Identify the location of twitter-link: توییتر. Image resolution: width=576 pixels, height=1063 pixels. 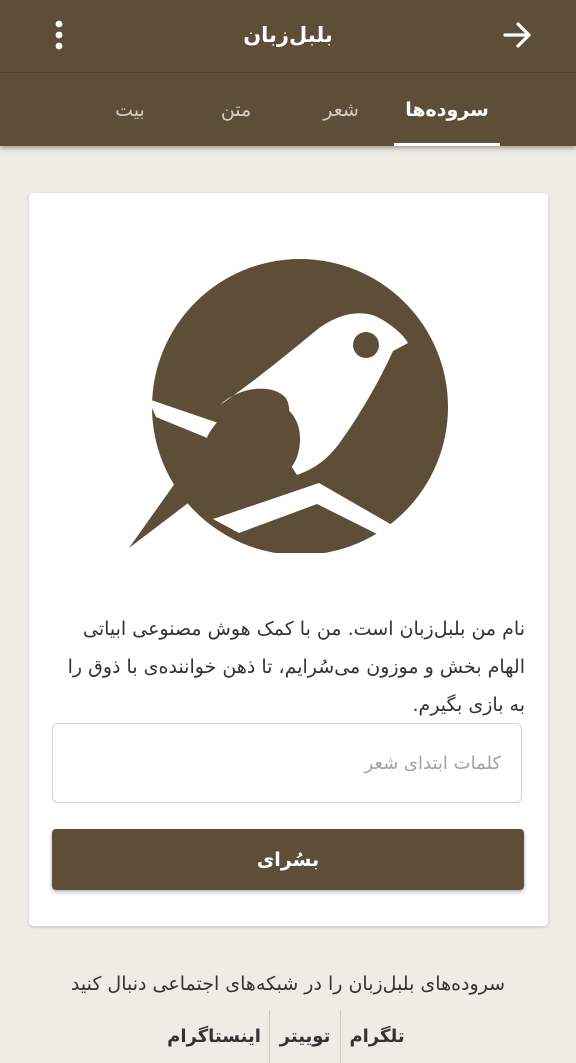
(305, 1036).